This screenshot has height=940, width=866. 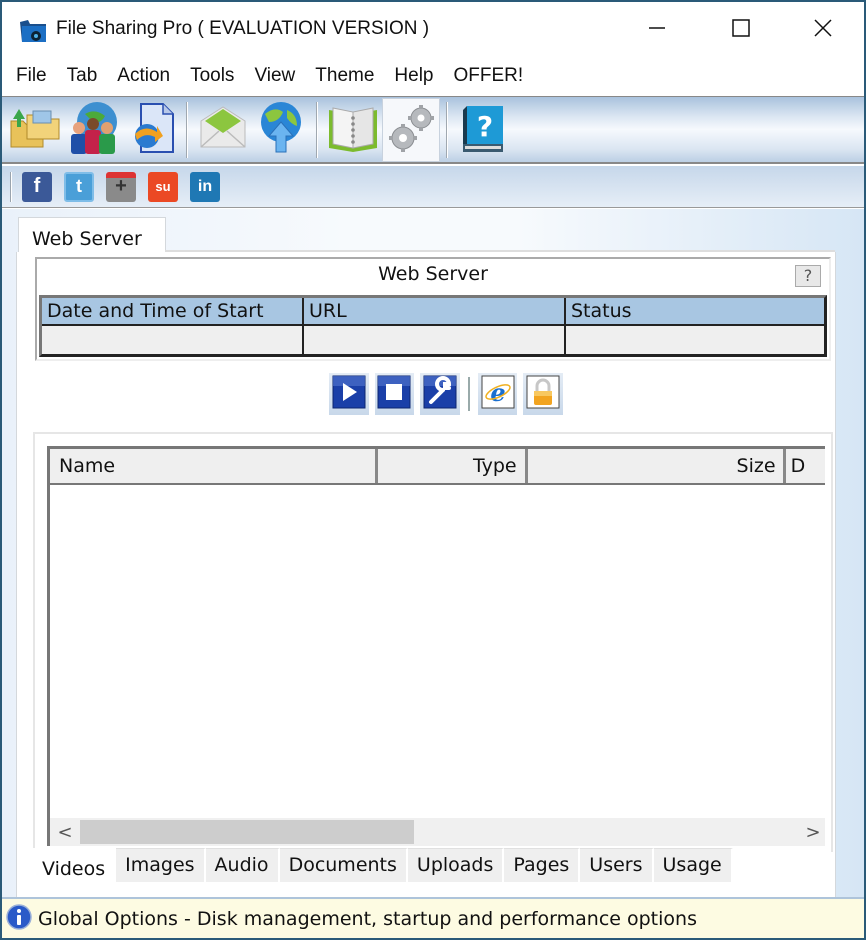 I want to click on minimize-button, so click(x=657, y=30).